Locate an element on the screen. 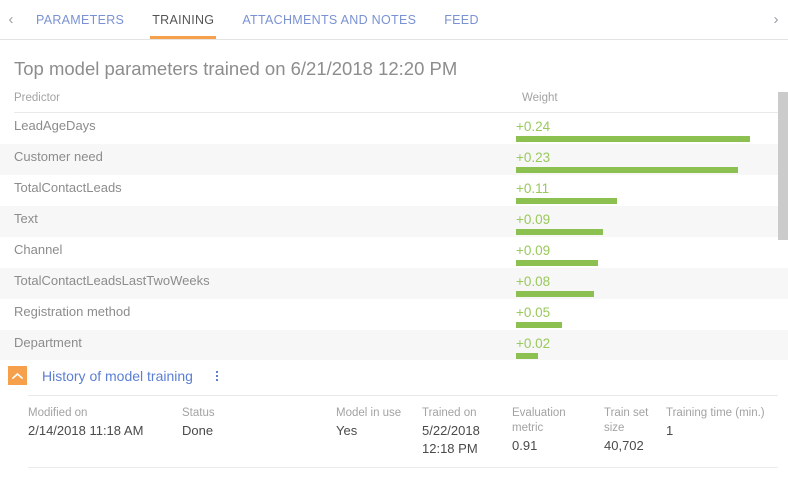 The image size is (788, 500). tab-feed: FEED is located at coordinates (461, 19).